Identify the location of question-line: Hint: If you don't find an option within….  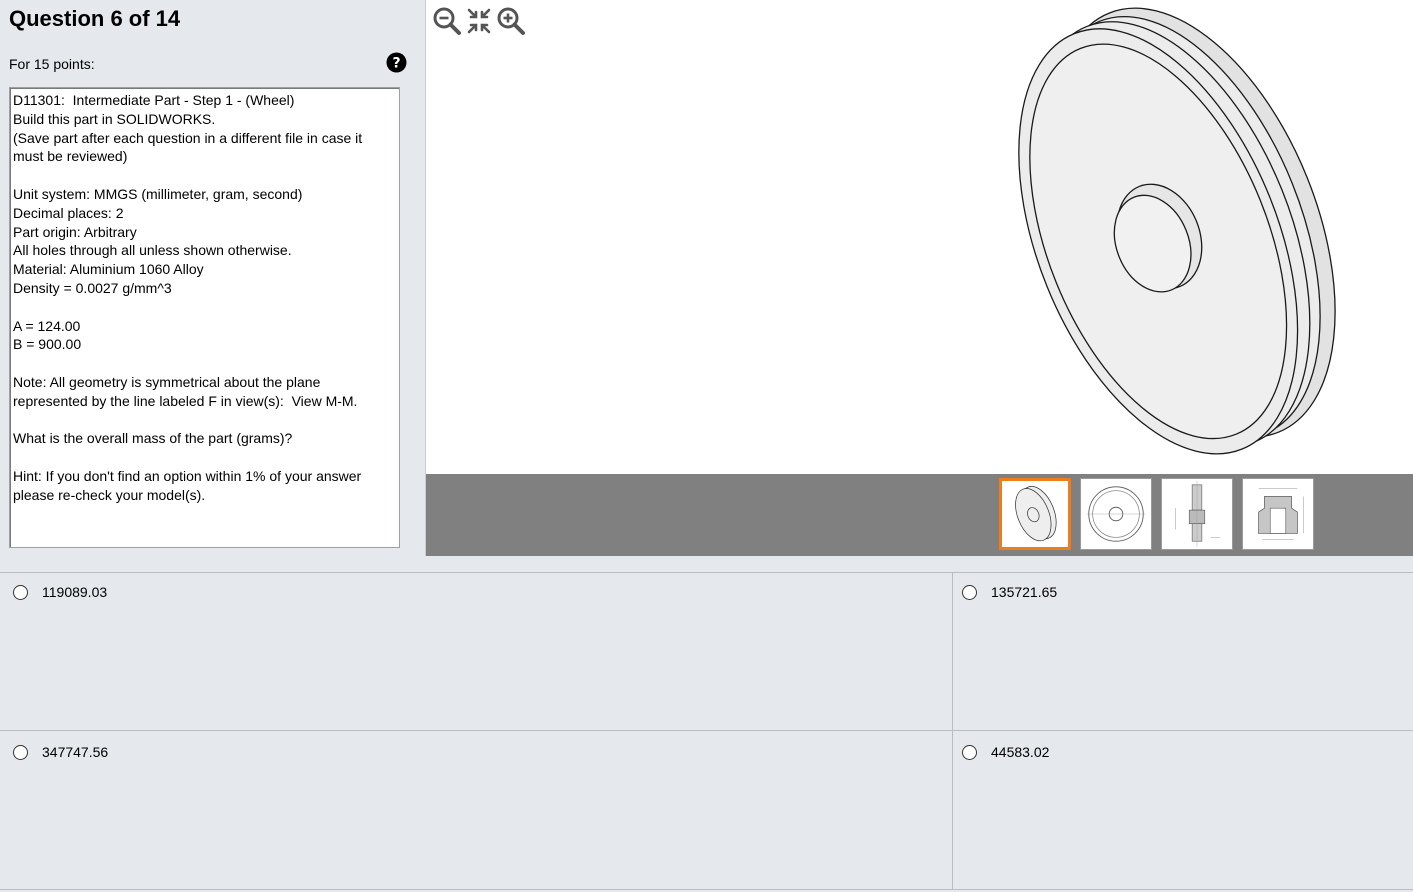
(187, 475).